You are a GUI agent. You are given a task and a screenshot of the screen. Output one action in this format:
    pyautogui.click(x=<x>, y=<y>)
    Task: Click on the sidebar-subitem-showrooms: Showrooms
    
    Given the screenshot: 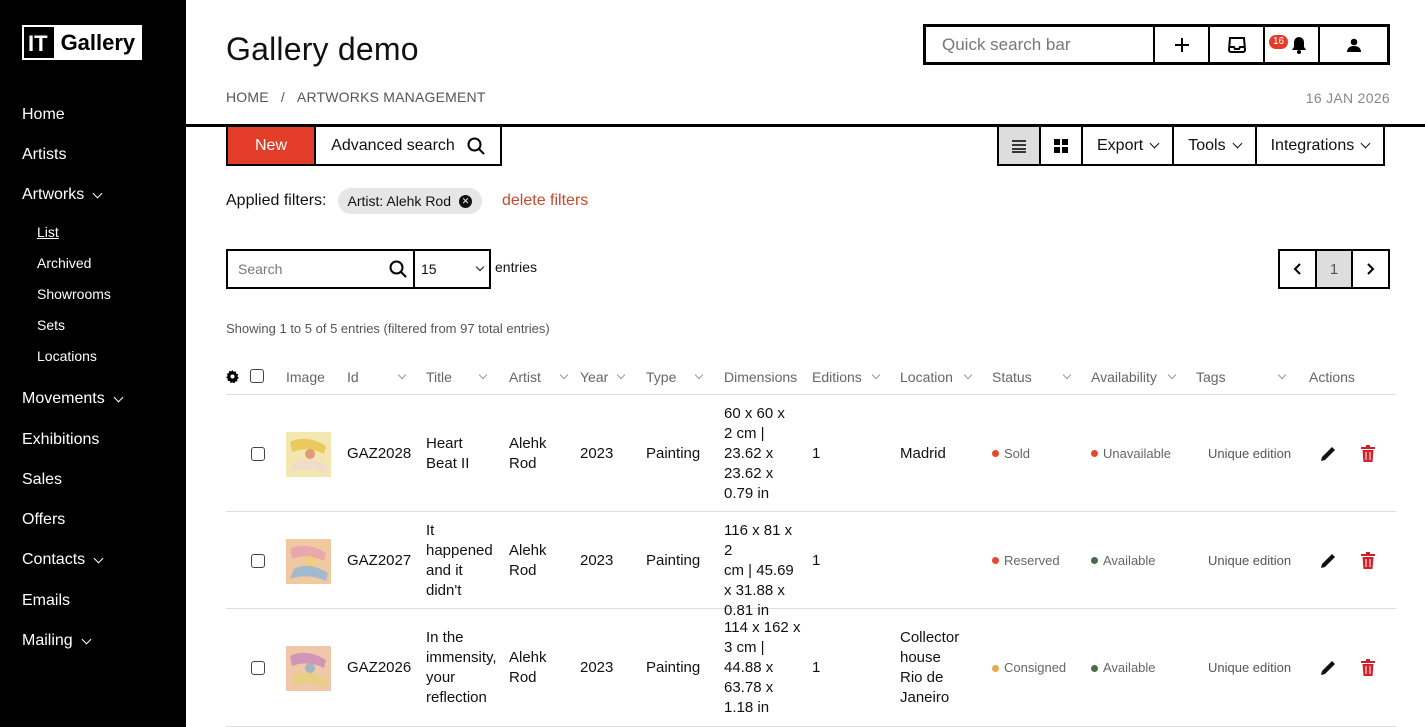 What is the action you would take?
    pyautogui.click(x=74, y=294)
    